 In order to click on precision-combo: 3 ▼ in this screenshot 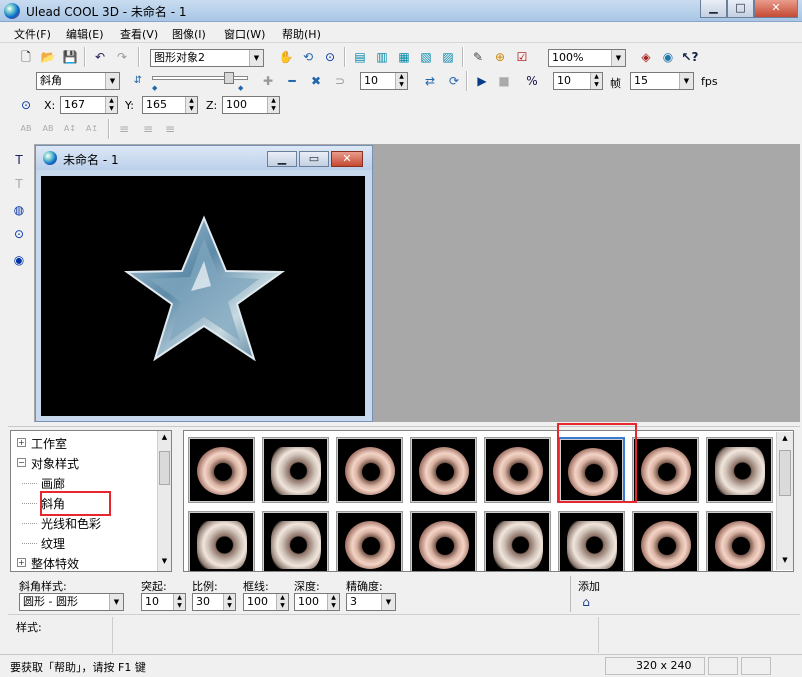, I will do `click(371, 602)`.